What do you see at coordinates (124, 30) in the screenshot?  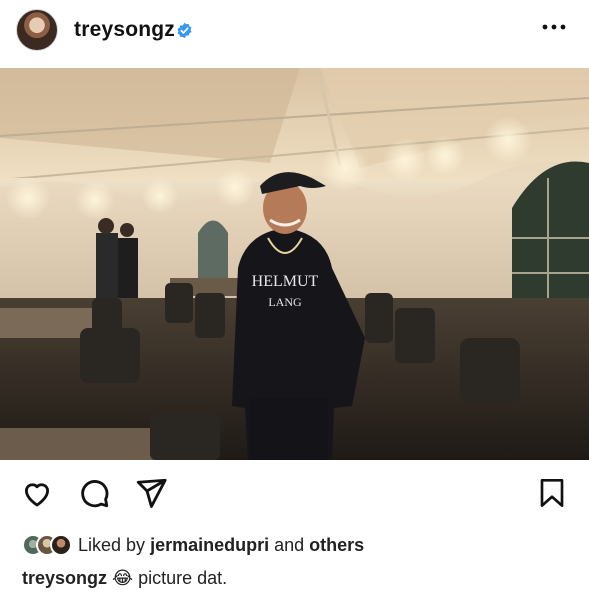 I see `post-username: treysongz` at bounding box center [124, 30].